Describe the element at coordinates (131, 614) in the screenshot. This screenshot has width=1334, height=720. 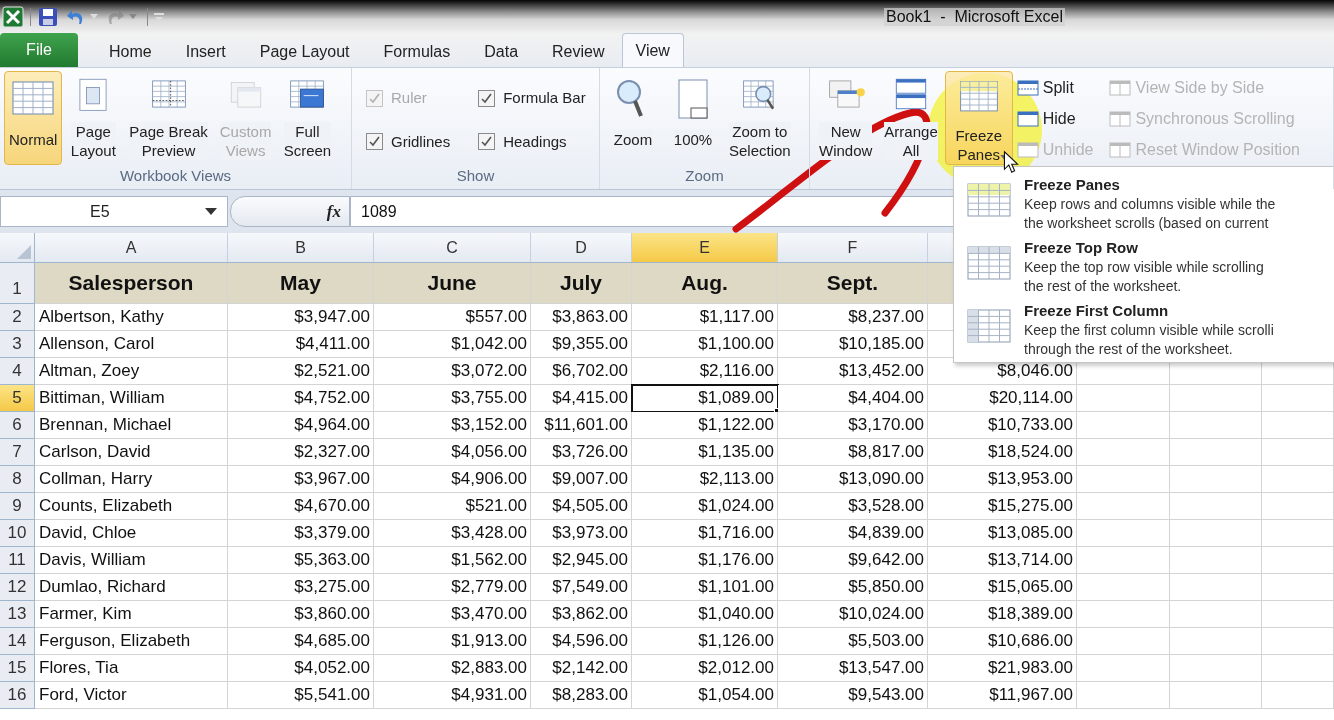
I see `table-cell: Farmer, Kim` at that location.